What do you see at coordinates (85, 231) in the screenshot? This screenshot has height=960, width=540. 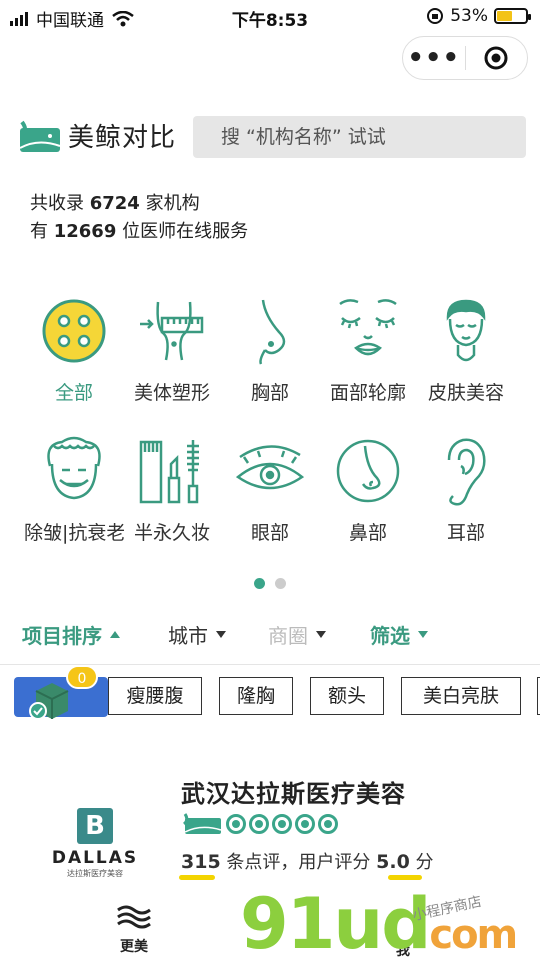 I see `doctor-count: 12669` at bounding box center [85, 231].